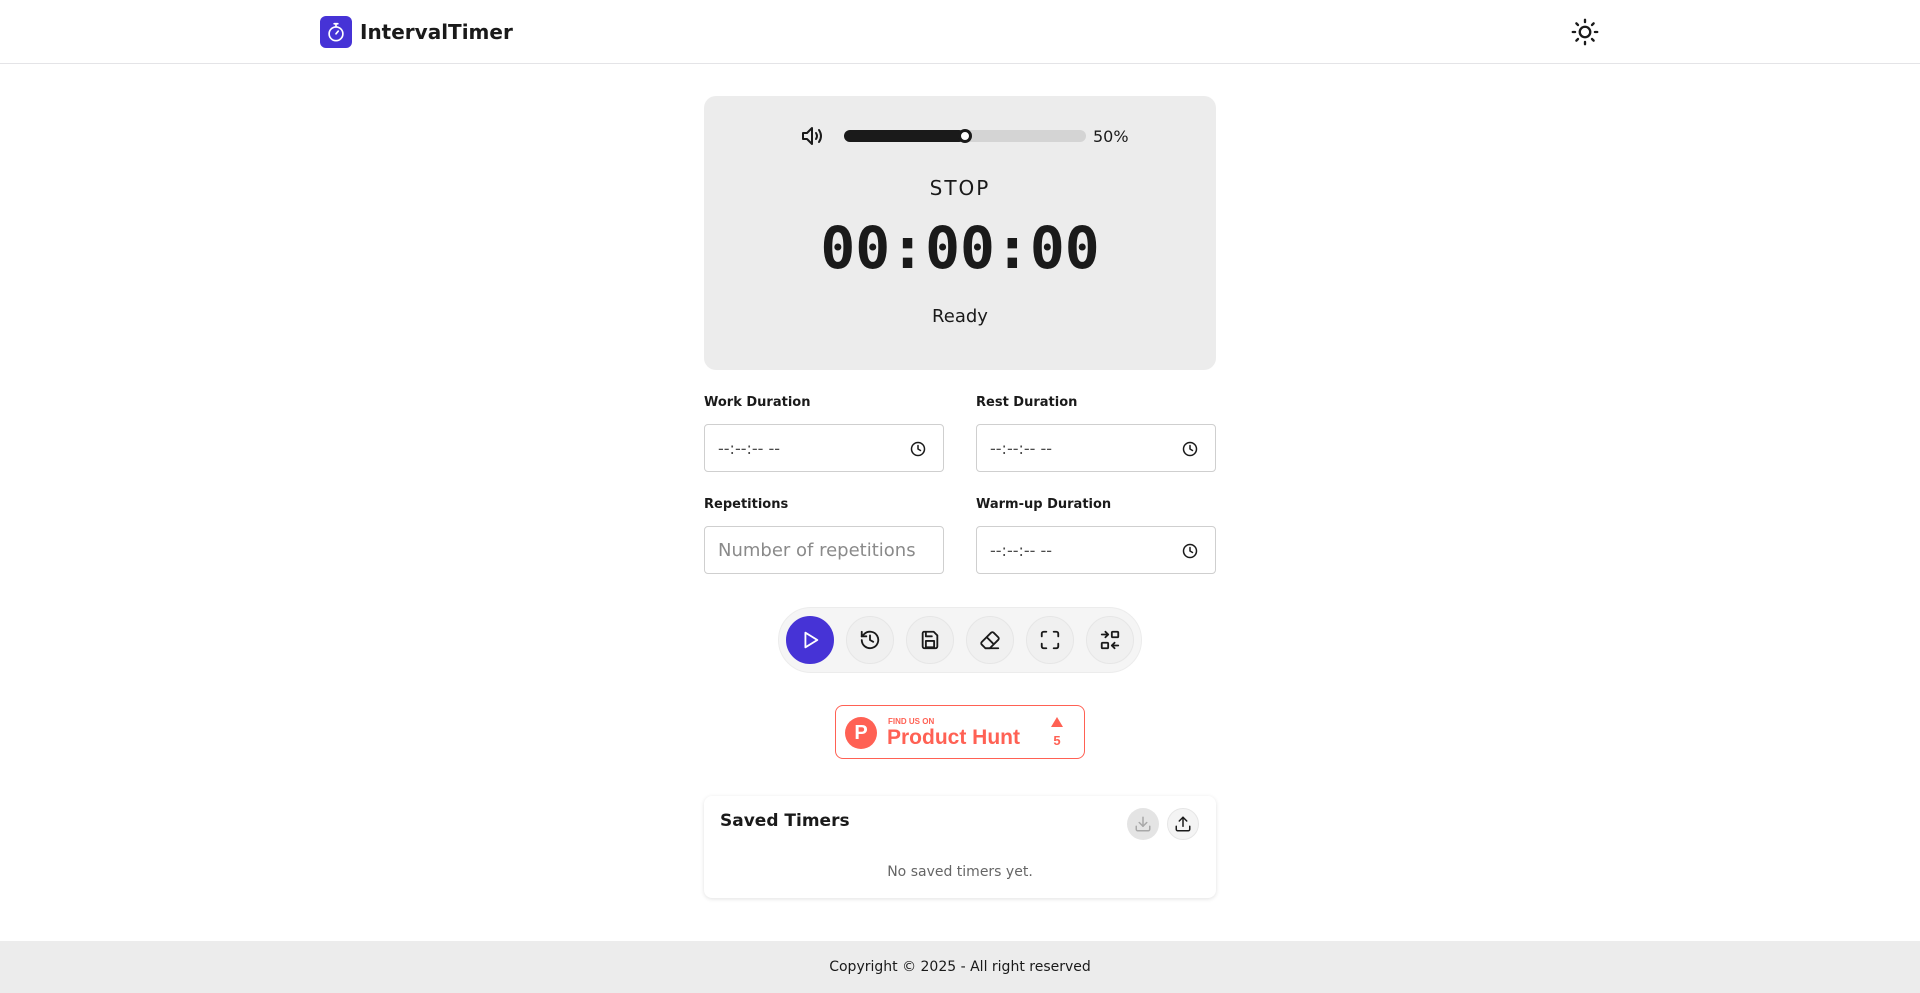 This screenshot has height=993, width=1920. I want to click on saved-timers-title: Saved Timers, so click(785, 821).